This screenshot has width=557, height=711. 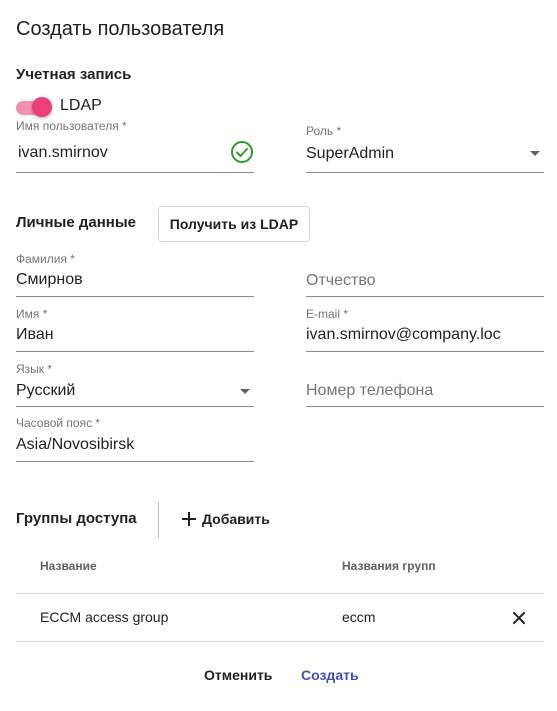 What do you see at coordinates (135, 296) in the screenshot?
I see `last-name-underline` at bounding box center [135, 296].